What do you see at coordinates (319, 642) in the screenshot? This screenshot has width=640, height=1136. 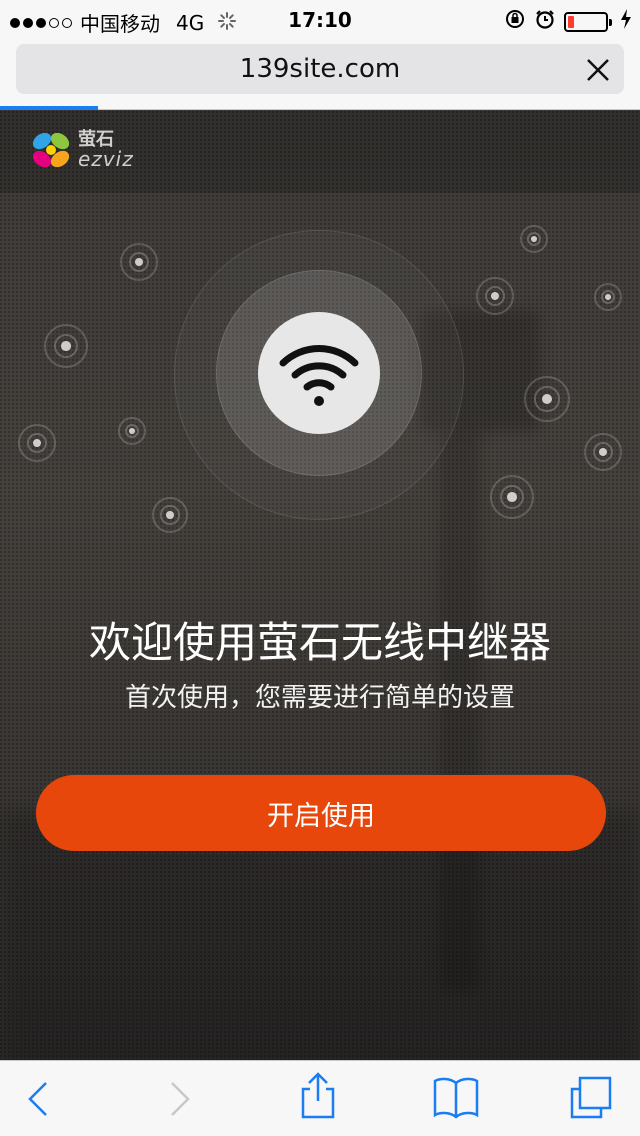 I see `page-title: 欢迎使用萤石无线中继器` at bounding box center [319, 642].